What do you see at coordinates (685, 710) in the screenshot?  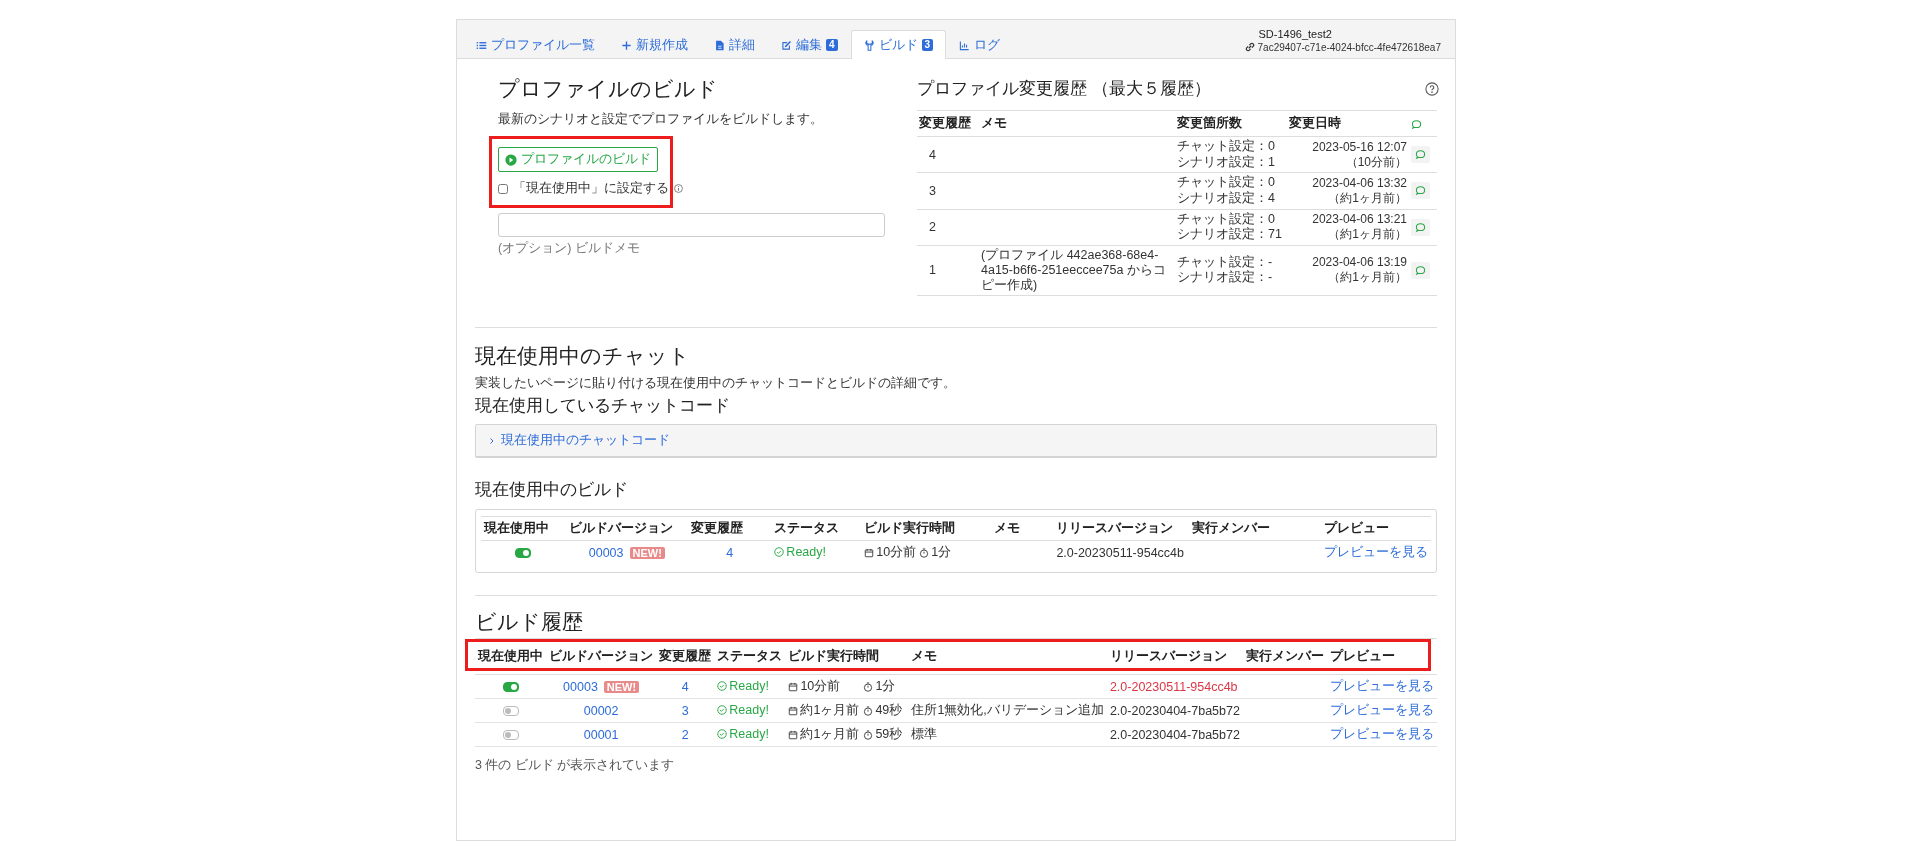 I see `revision-link: 3` at bounding box center [685, 710].